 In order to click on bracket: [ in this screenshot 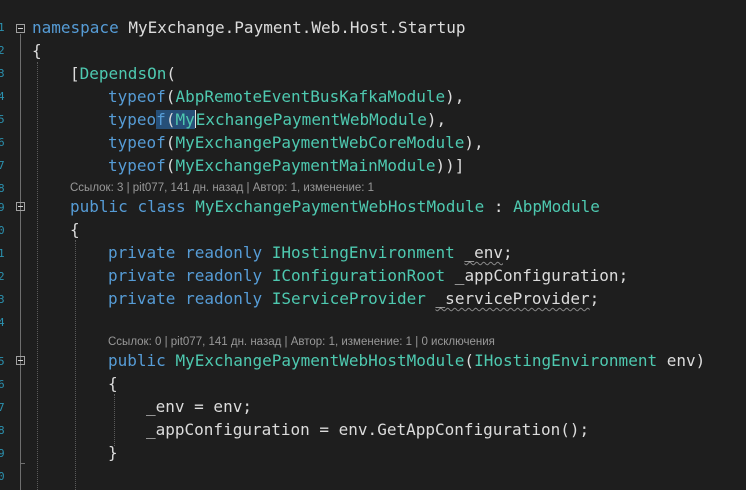, I will do `click(75, 73)`.